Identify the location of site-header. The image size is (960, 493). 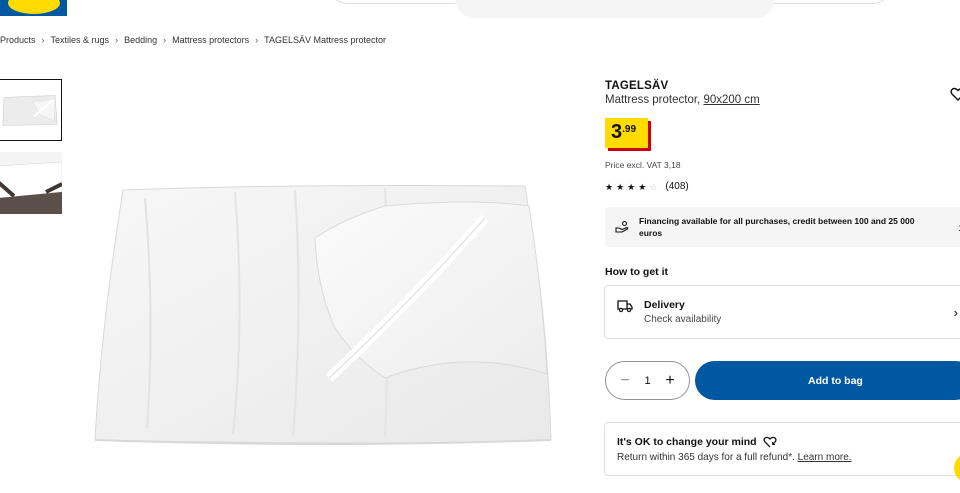
(480, 9).